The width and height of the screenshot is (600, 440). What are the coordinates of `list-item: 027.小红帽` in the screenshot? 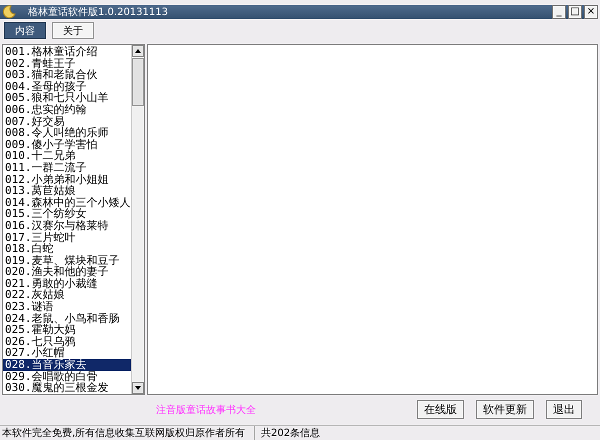 It's located at (67, 353).